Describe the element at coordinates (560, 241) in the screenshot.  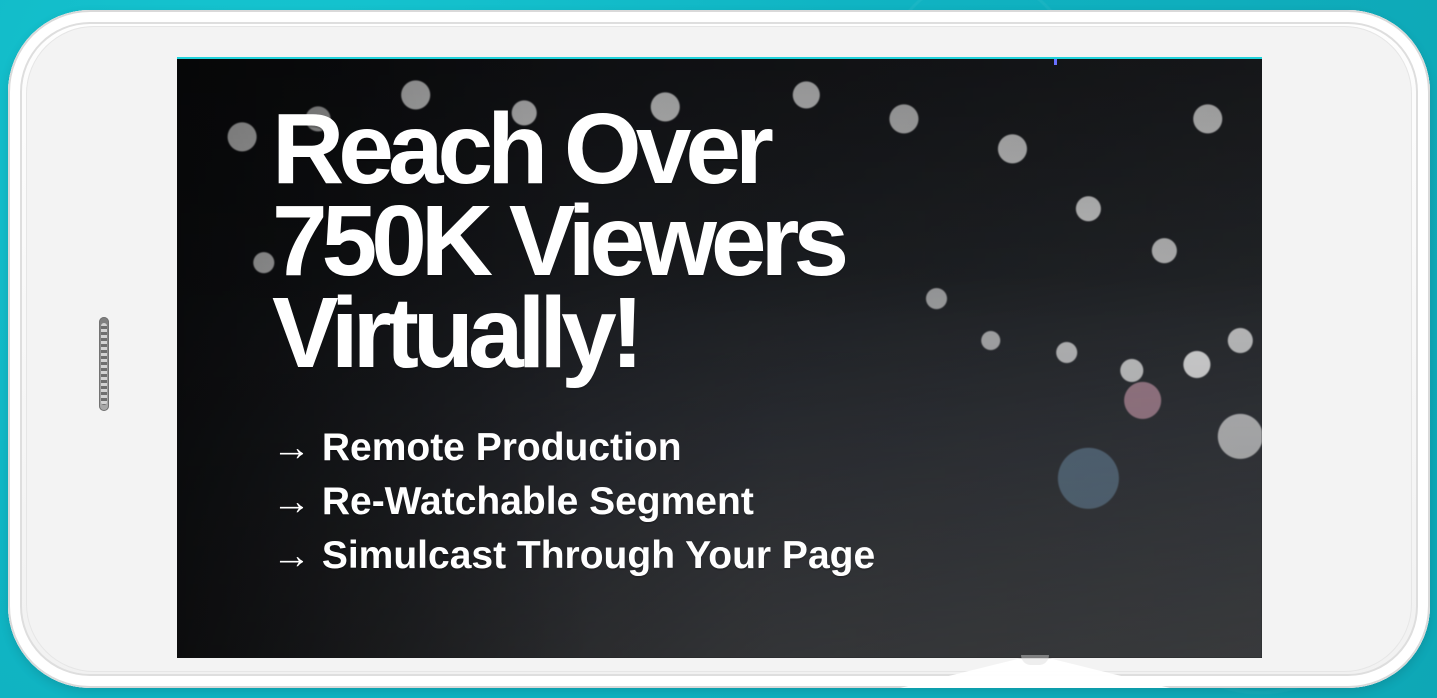
I see `headline-line-2: 750K Viewers` at that location.